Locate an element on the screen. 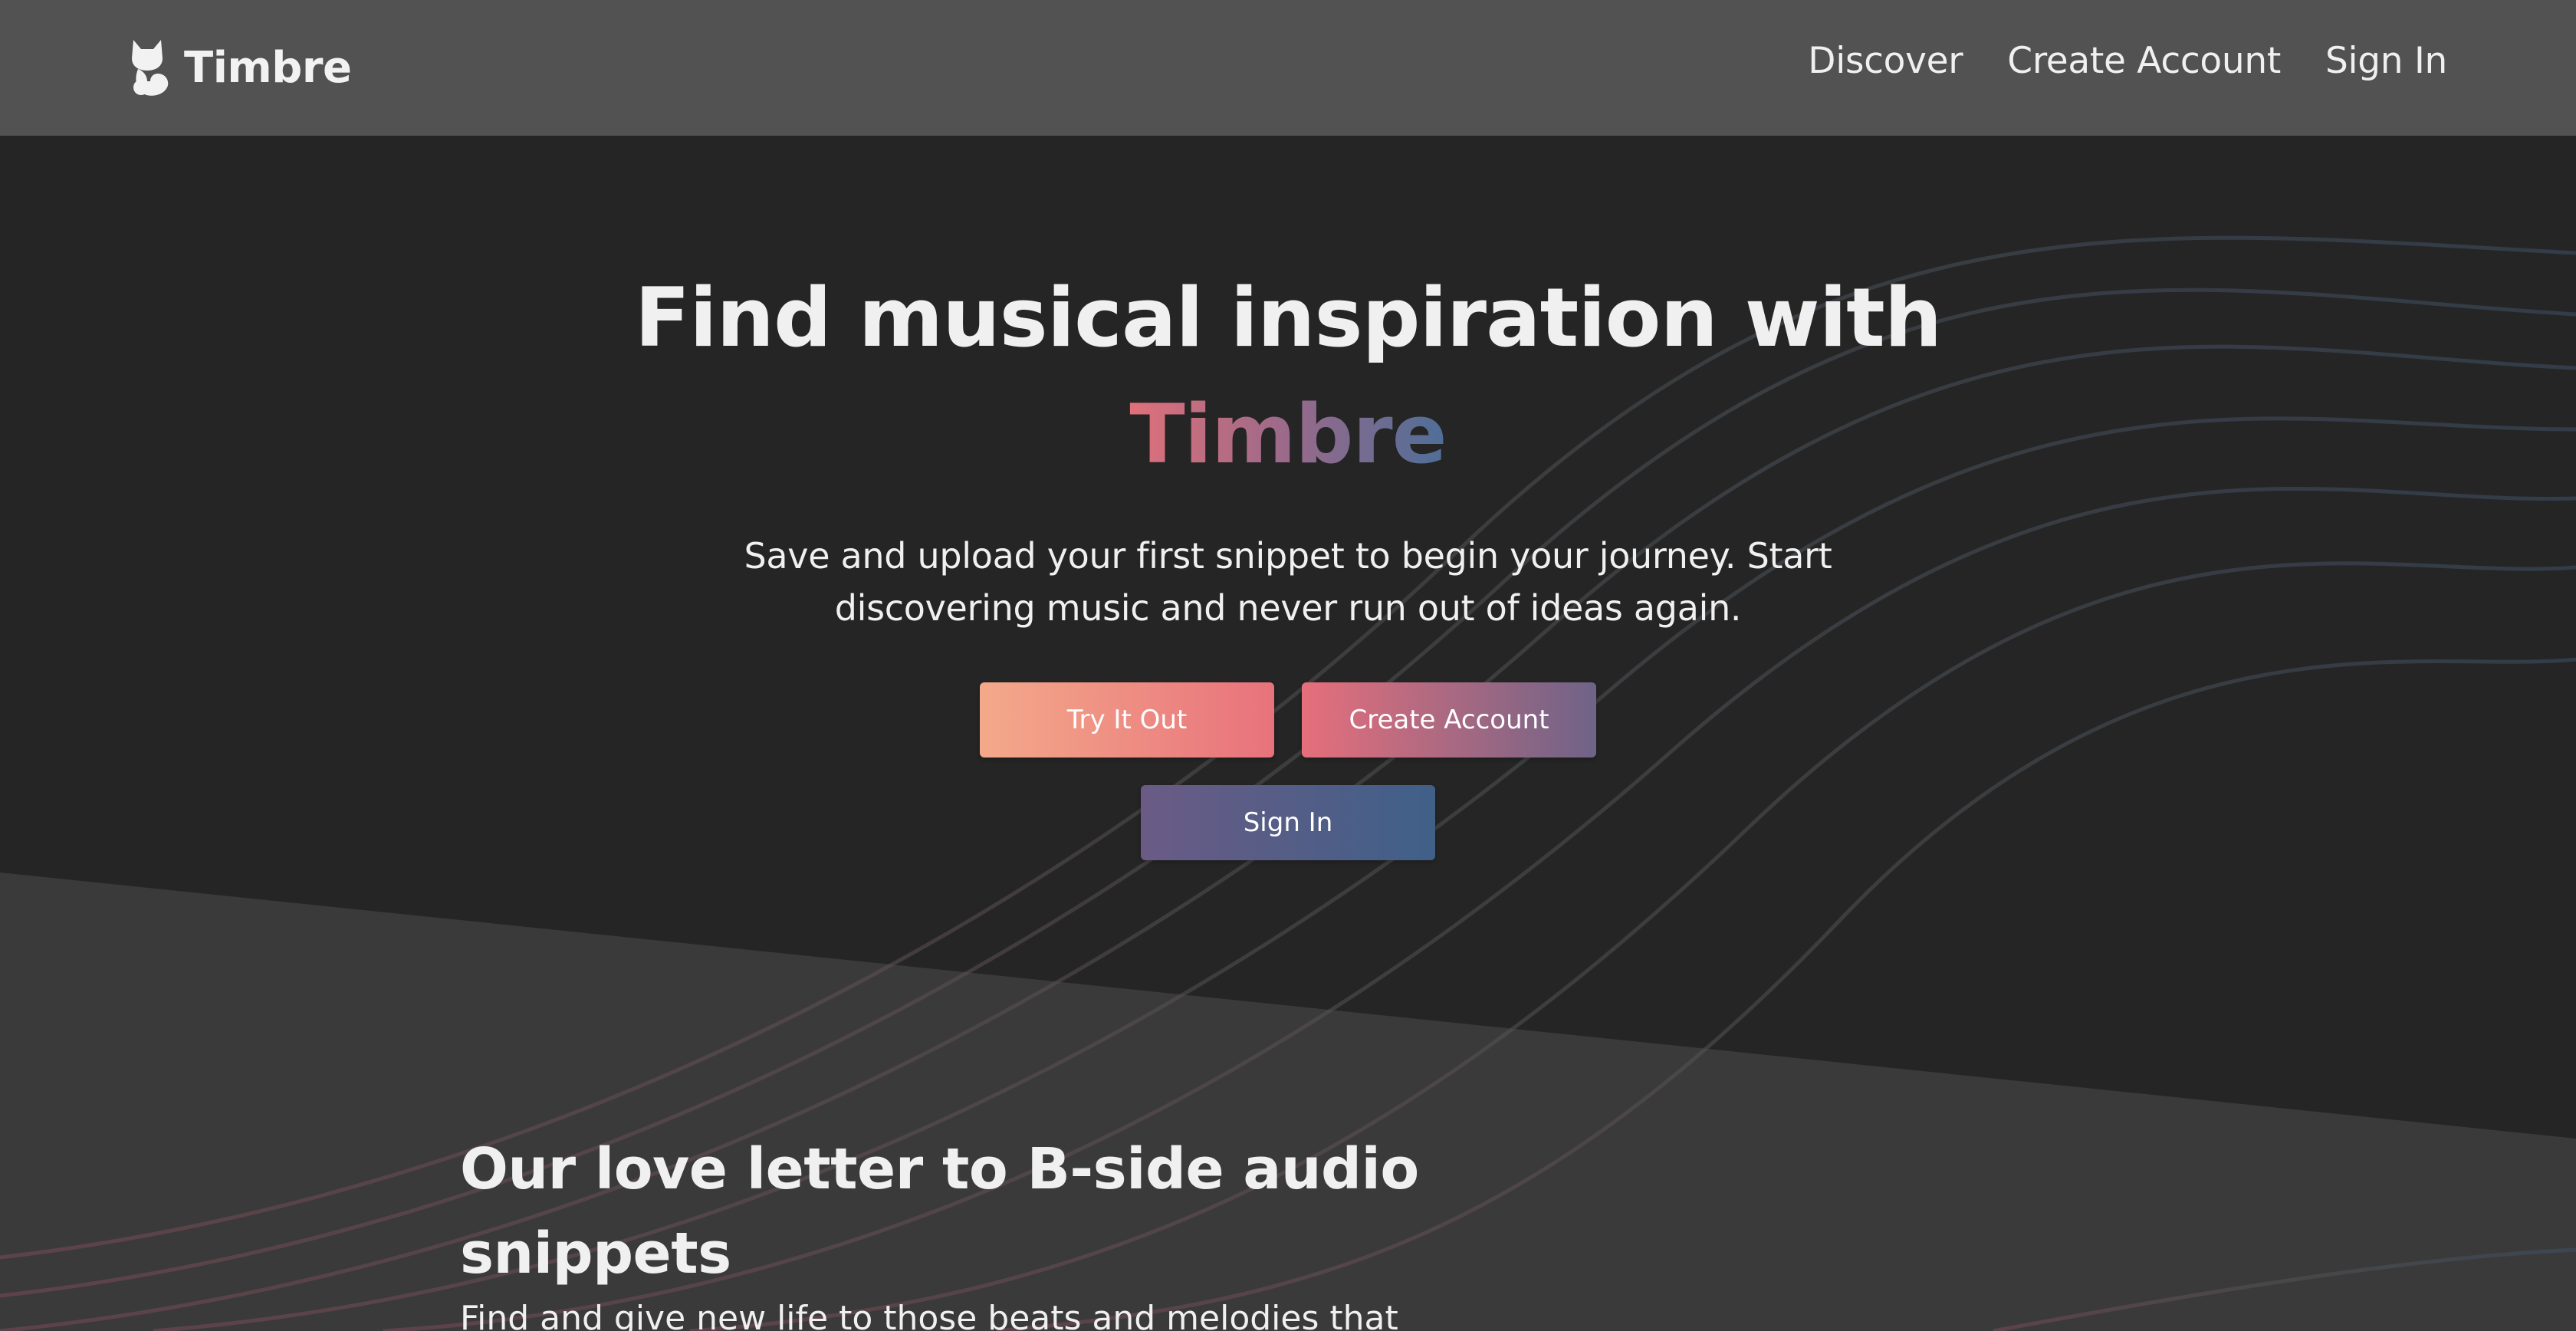  nav-link-discover: Discover is located at coordinates (1885, 61).